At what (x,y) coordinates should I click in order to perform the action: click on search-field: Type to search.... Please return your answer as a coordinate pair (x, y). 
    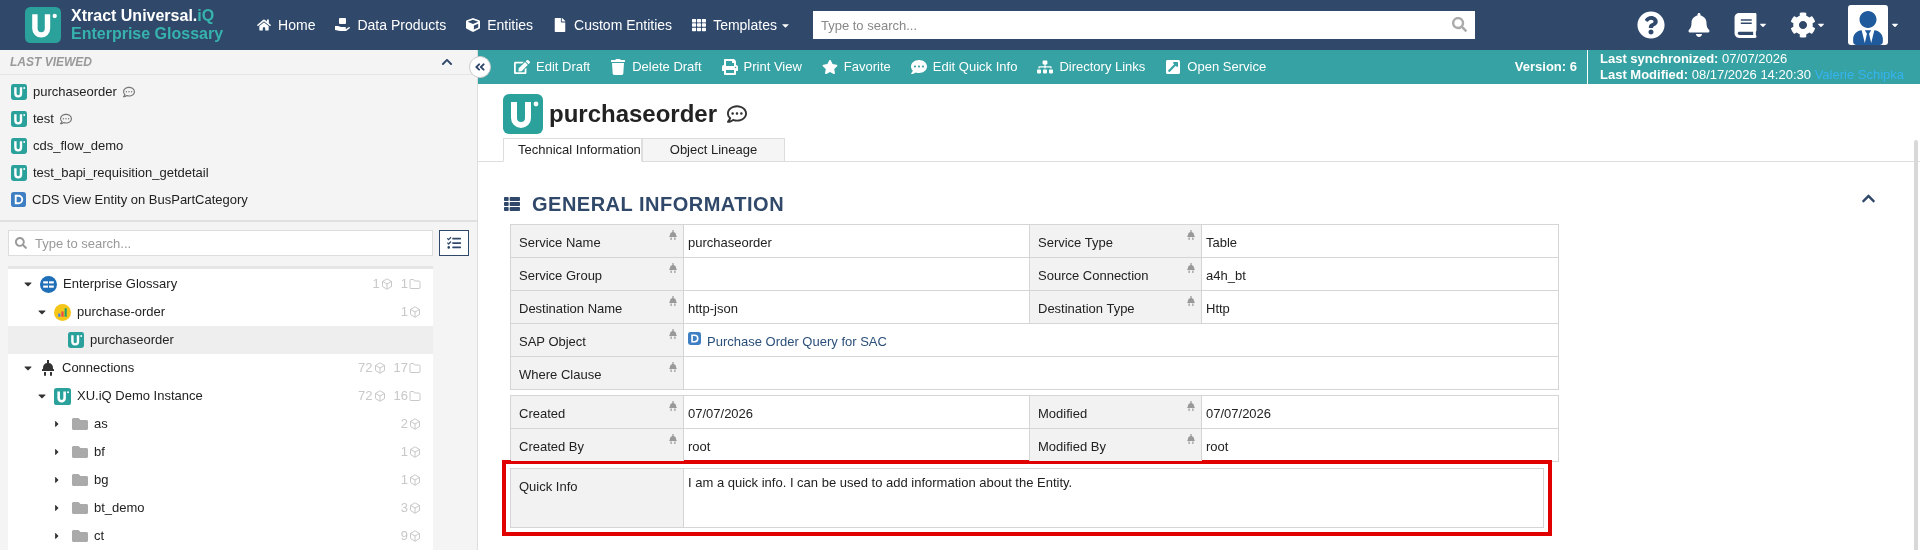
    Looking at the image, I should click on (1143, 25).